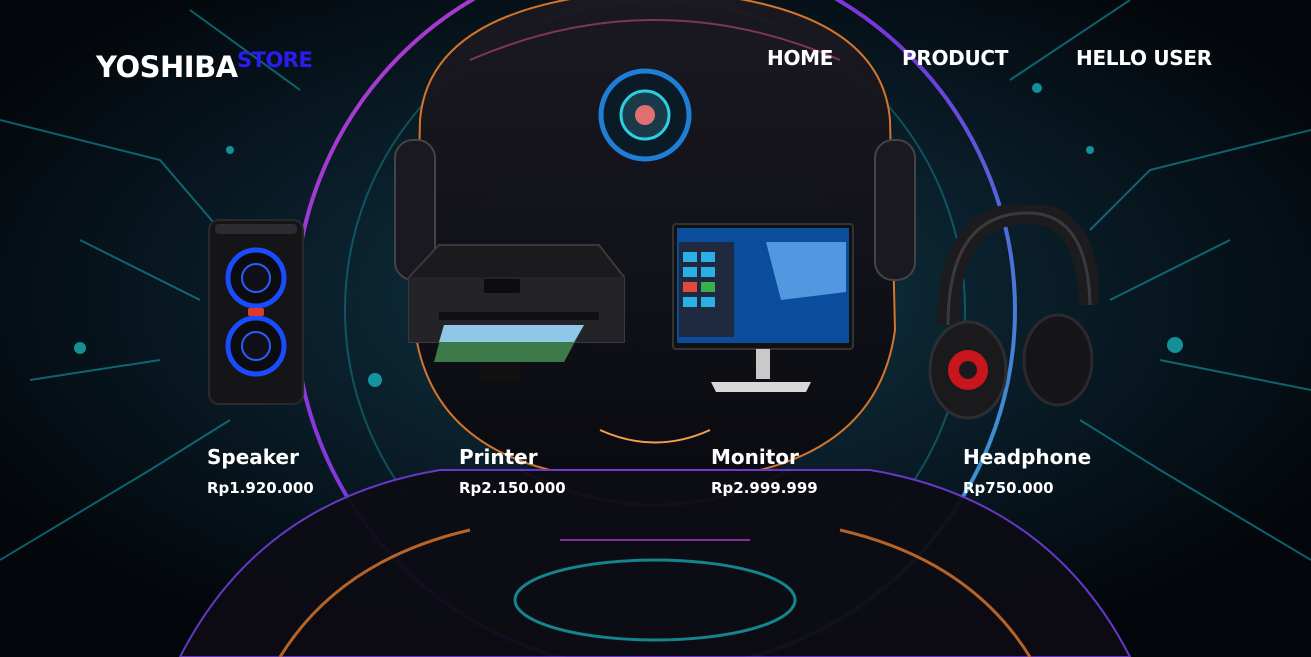 The width and height of the screenshot is (1311, 657). Describe the element at coordinates (763, 307) in the screenshot. I see `monitor-image` at that location.